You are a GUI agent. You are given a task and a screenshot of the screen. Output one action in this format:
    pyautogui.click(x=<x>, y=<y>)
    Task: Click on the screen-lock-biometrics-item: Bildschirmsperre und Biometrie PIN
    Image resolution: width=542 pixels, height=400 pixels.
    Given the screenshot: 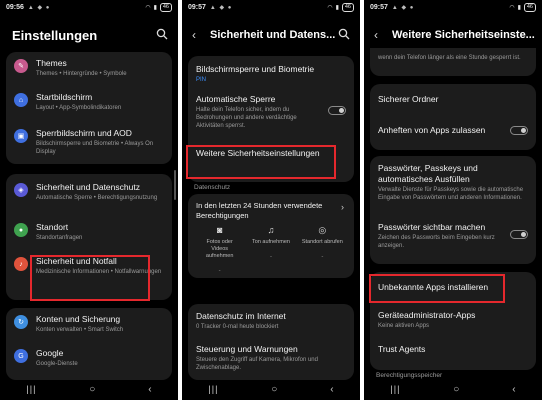 What is the action you would take?
    pyautogui.click(x=271, y=72)
    